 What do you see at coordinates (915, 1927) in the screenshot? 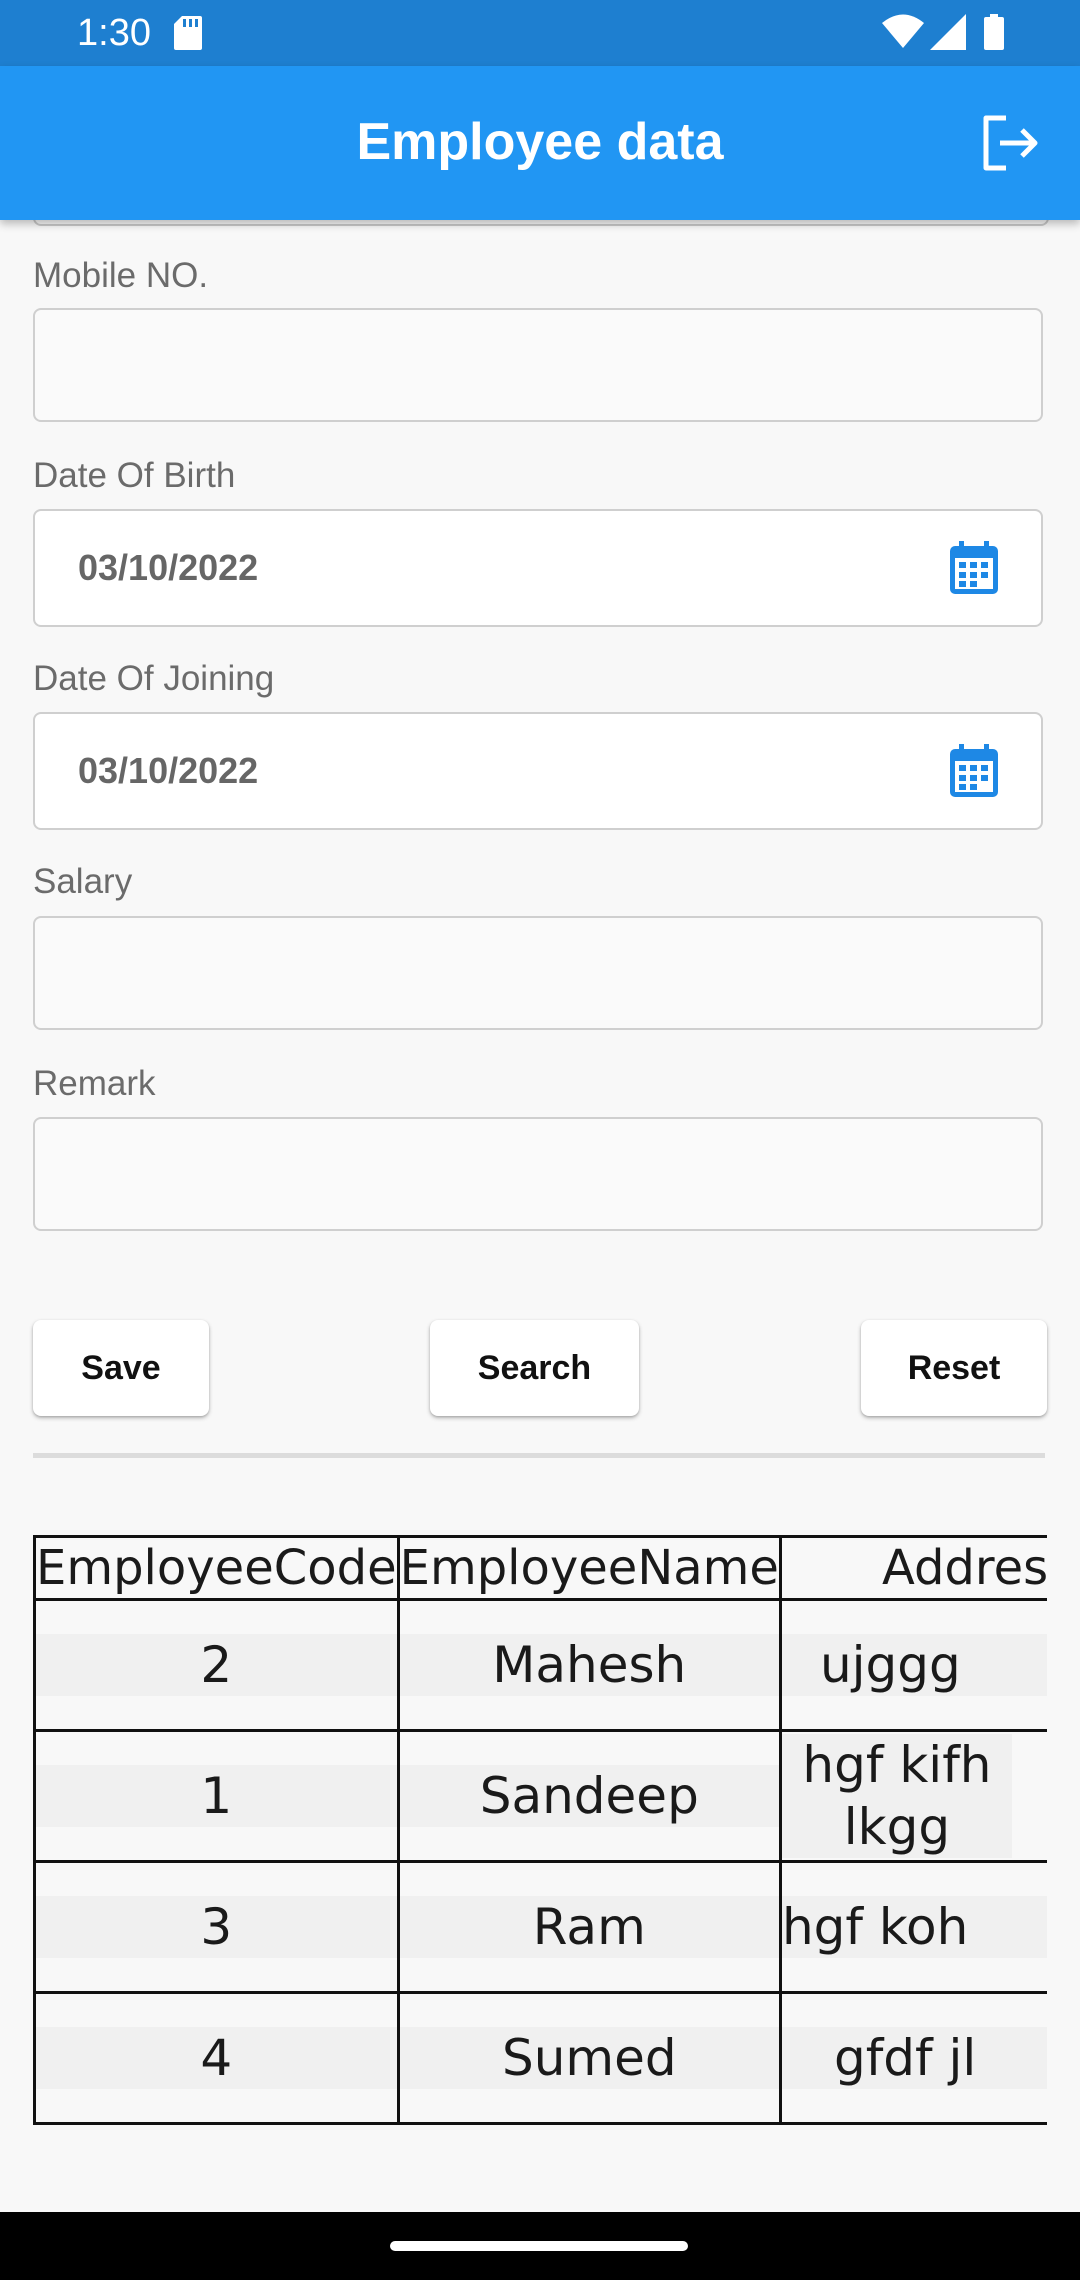
I see `cell-address-text: hgf koh` at bounding box center [915, 1927].